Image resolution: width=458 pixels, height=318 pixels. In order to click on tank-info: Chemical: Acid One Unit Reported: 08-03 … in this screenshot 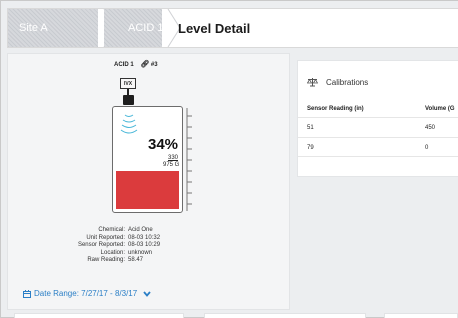, I will do `click(110, 246)`.